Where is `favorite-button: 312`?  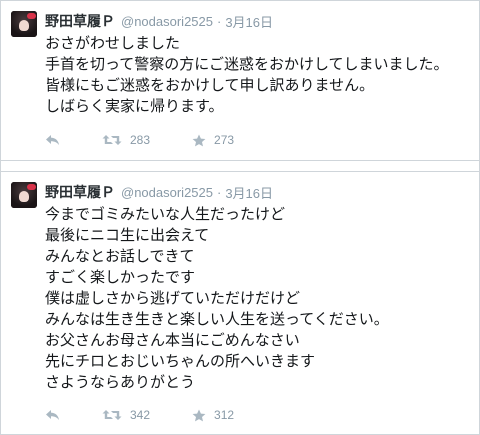 favorite-button: 312 is located at coordinates (213, 415).